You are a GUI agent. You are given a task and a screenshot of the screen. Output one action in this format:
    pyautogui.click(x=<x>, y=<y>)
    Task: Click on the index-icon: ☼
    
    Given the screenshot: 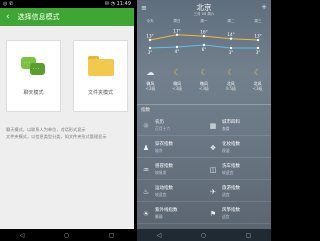 What is the action you would take?
    pyautogui.click(x=146, y=125)
    